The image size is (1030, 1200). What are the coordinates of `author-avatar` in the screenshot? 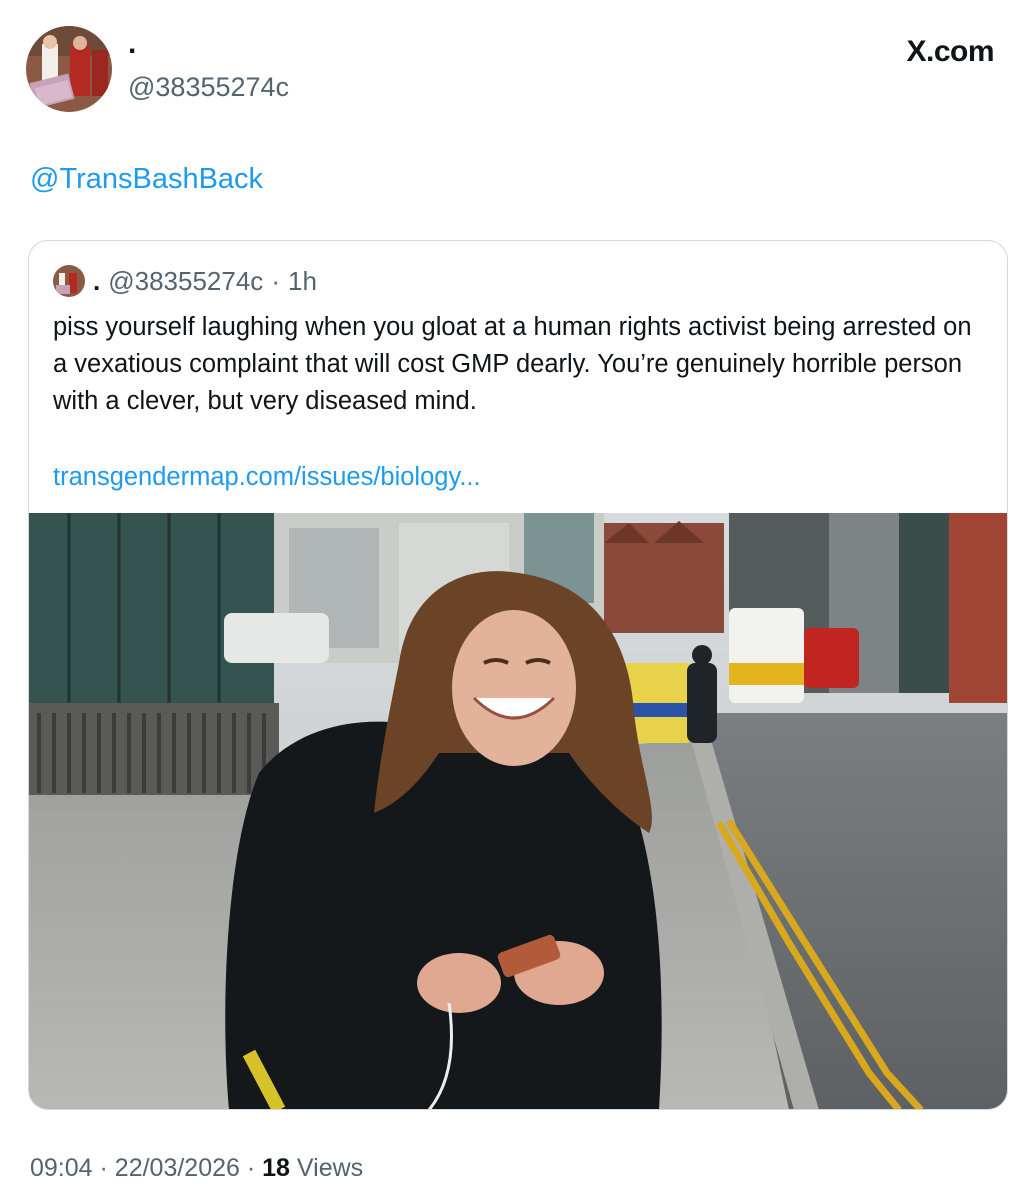 It's located at (69, 69).